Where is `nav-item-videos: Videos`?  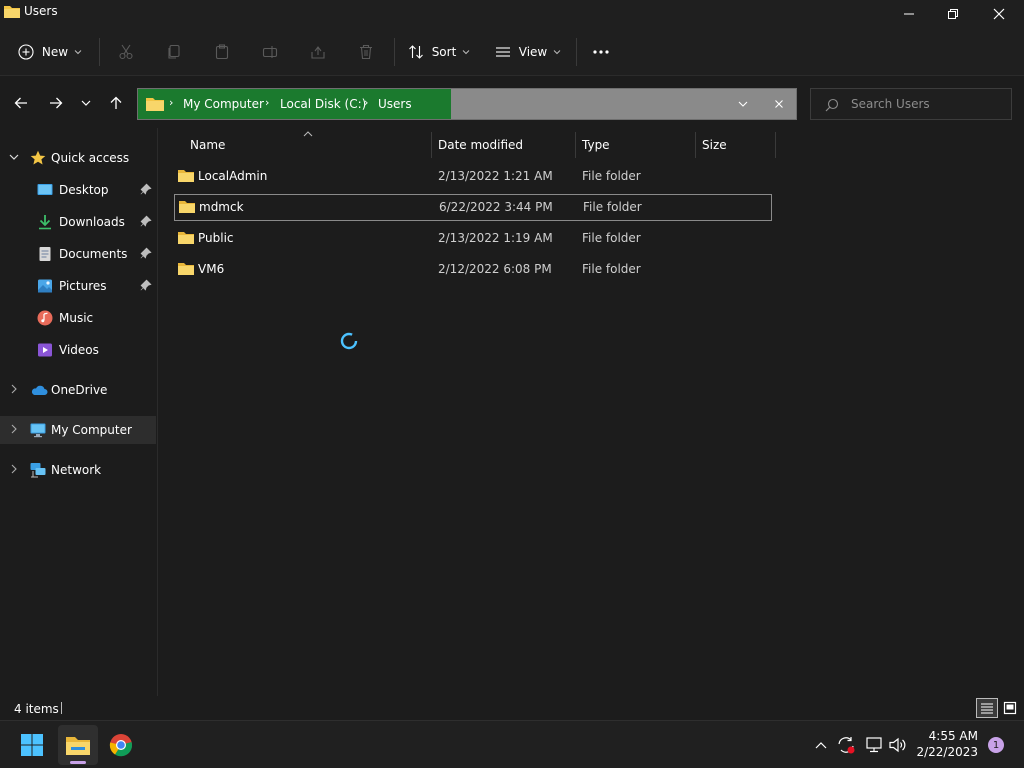 nav-item-videos: Videos is located at coordinates (78, 350).